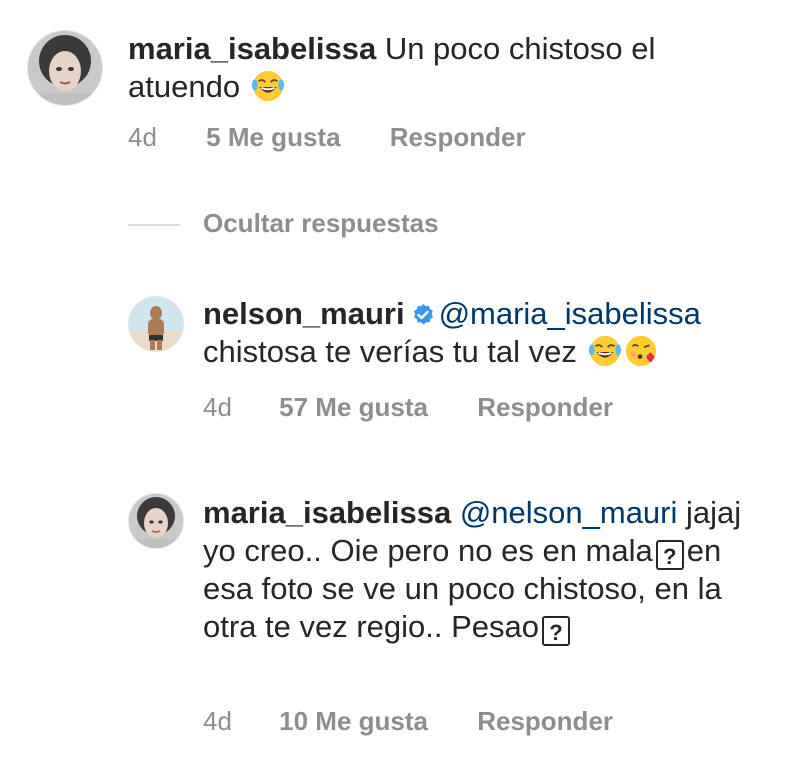  What do you see at coordinates (570, 313) in the screenshot?
I see `mention-link: @maria_isabelissa` at bounding box center [570, 313].